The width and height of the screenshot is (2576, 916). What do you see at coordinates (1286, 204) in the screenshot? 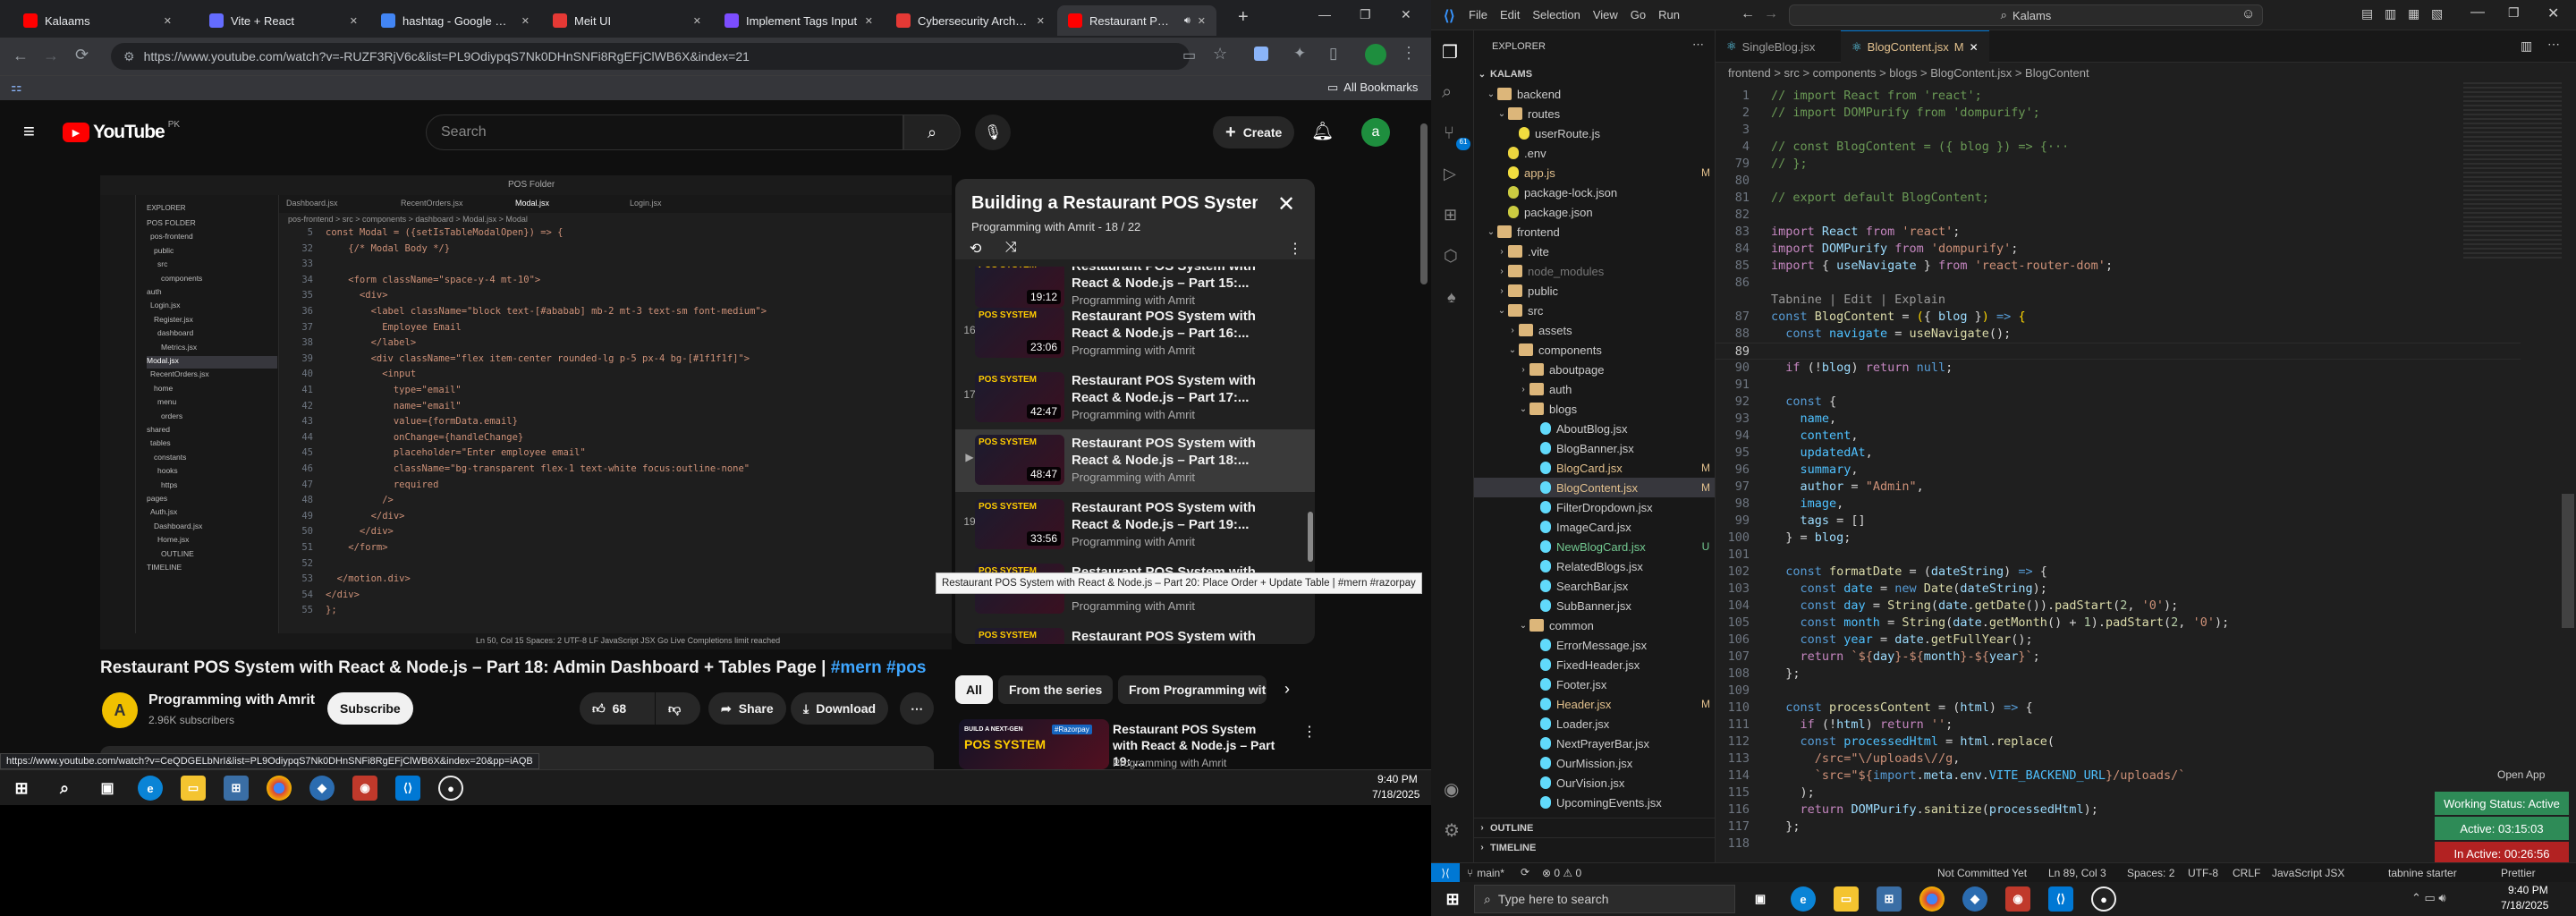
I see `close-icon: ✕` at bounding box center [1286, 204].